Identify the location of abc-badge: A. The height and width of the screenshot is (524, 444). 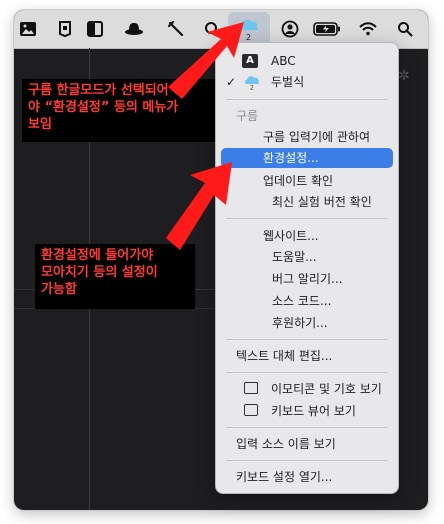
(250, 61).